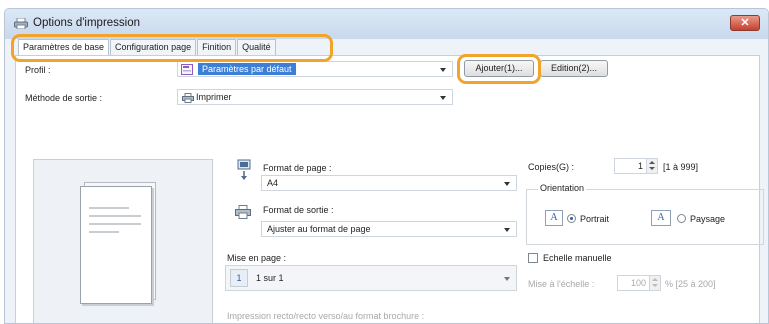  Describe the element at coordinates (690, 284) in the screenshot. I see `scale-range: % [25 à 200]` at that location.